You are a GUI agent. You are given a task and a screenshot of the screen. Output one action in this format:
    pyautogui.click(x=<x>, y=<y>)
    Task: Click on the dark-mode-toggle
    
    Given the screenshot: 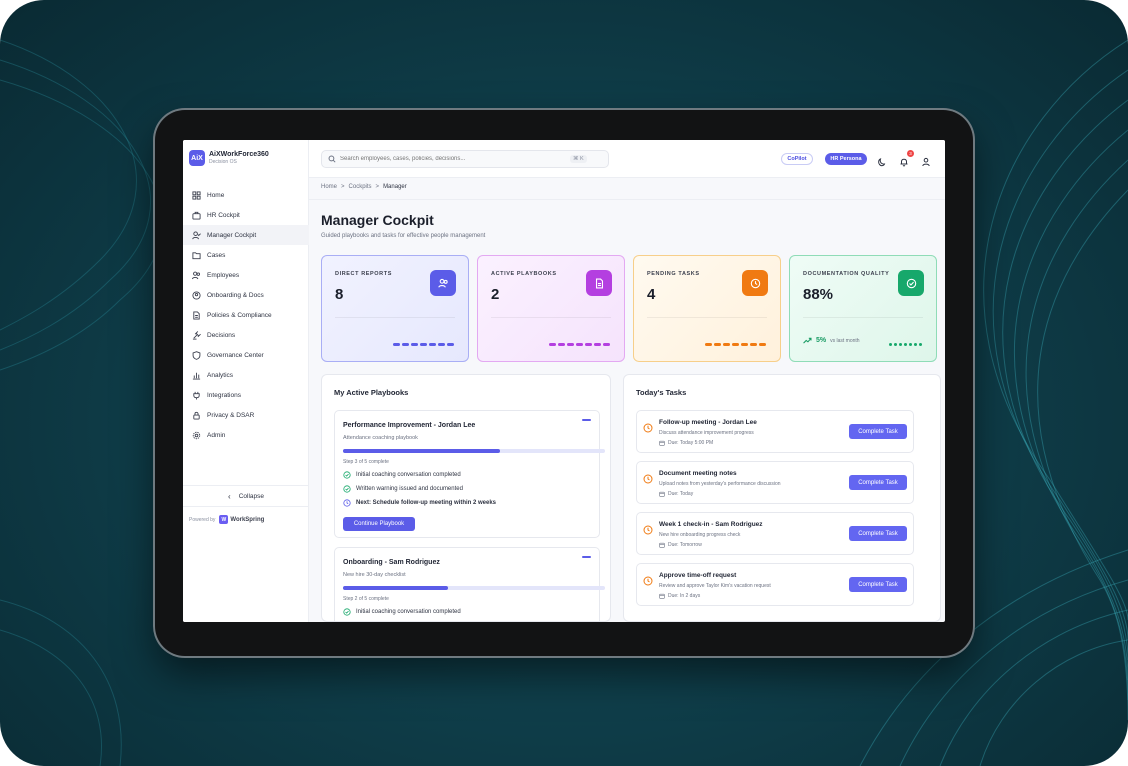 What is the action you would take?
    pyautogui.click(x=882, y=160)
    